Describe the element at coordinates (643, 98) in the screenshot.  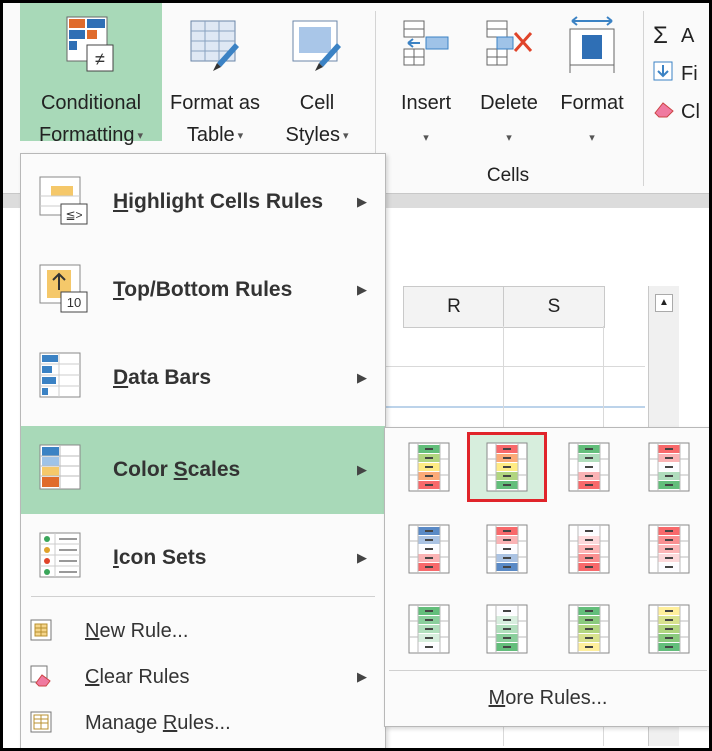
I see `group-separator` at that location.